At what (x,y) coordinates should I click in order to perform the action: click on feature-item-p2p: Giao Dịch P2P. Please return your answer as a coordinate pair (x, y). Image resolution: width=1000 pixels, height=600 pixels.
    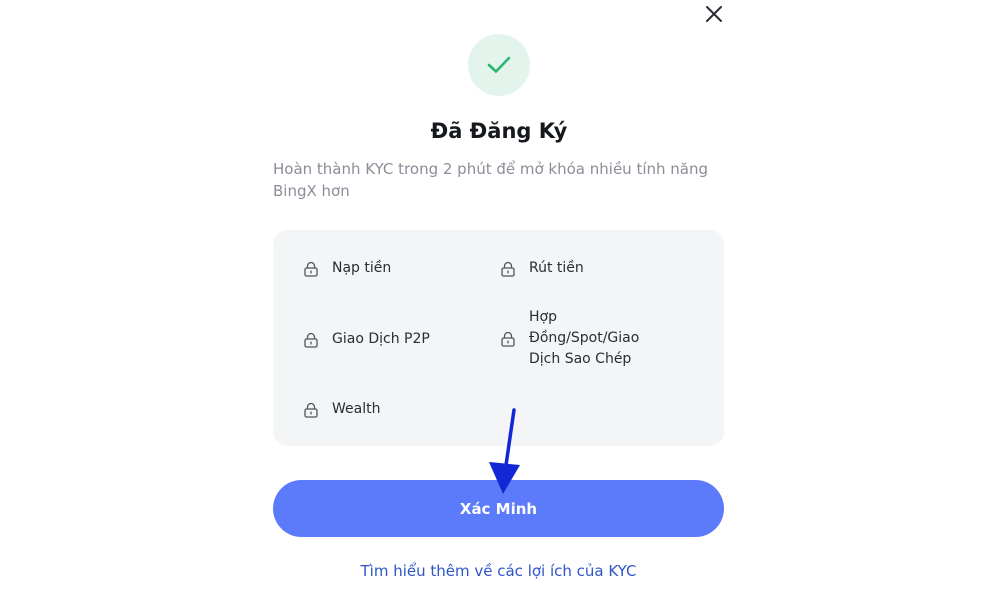
    Looking at the image, I should click on (366, 339).